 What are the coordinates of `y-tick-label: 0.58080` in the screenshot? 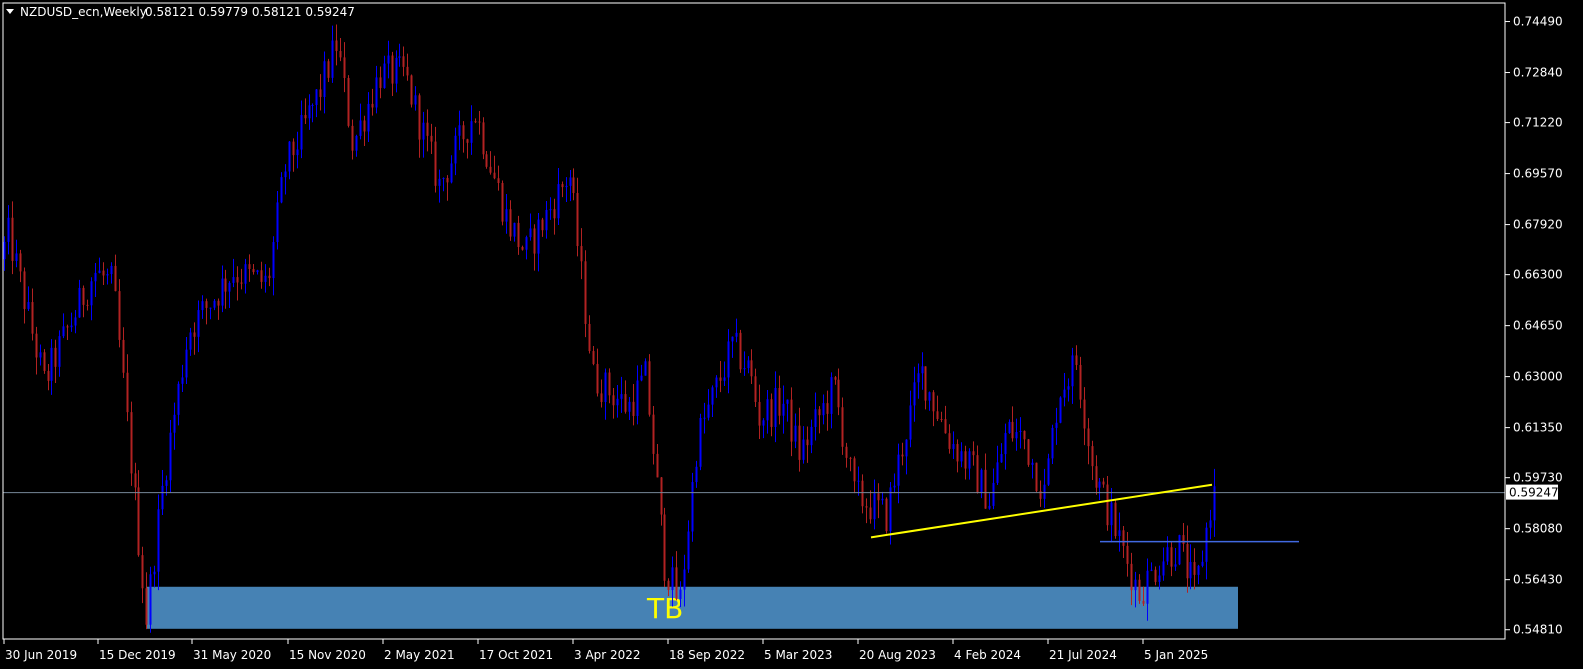 It's located at (1538, 529).